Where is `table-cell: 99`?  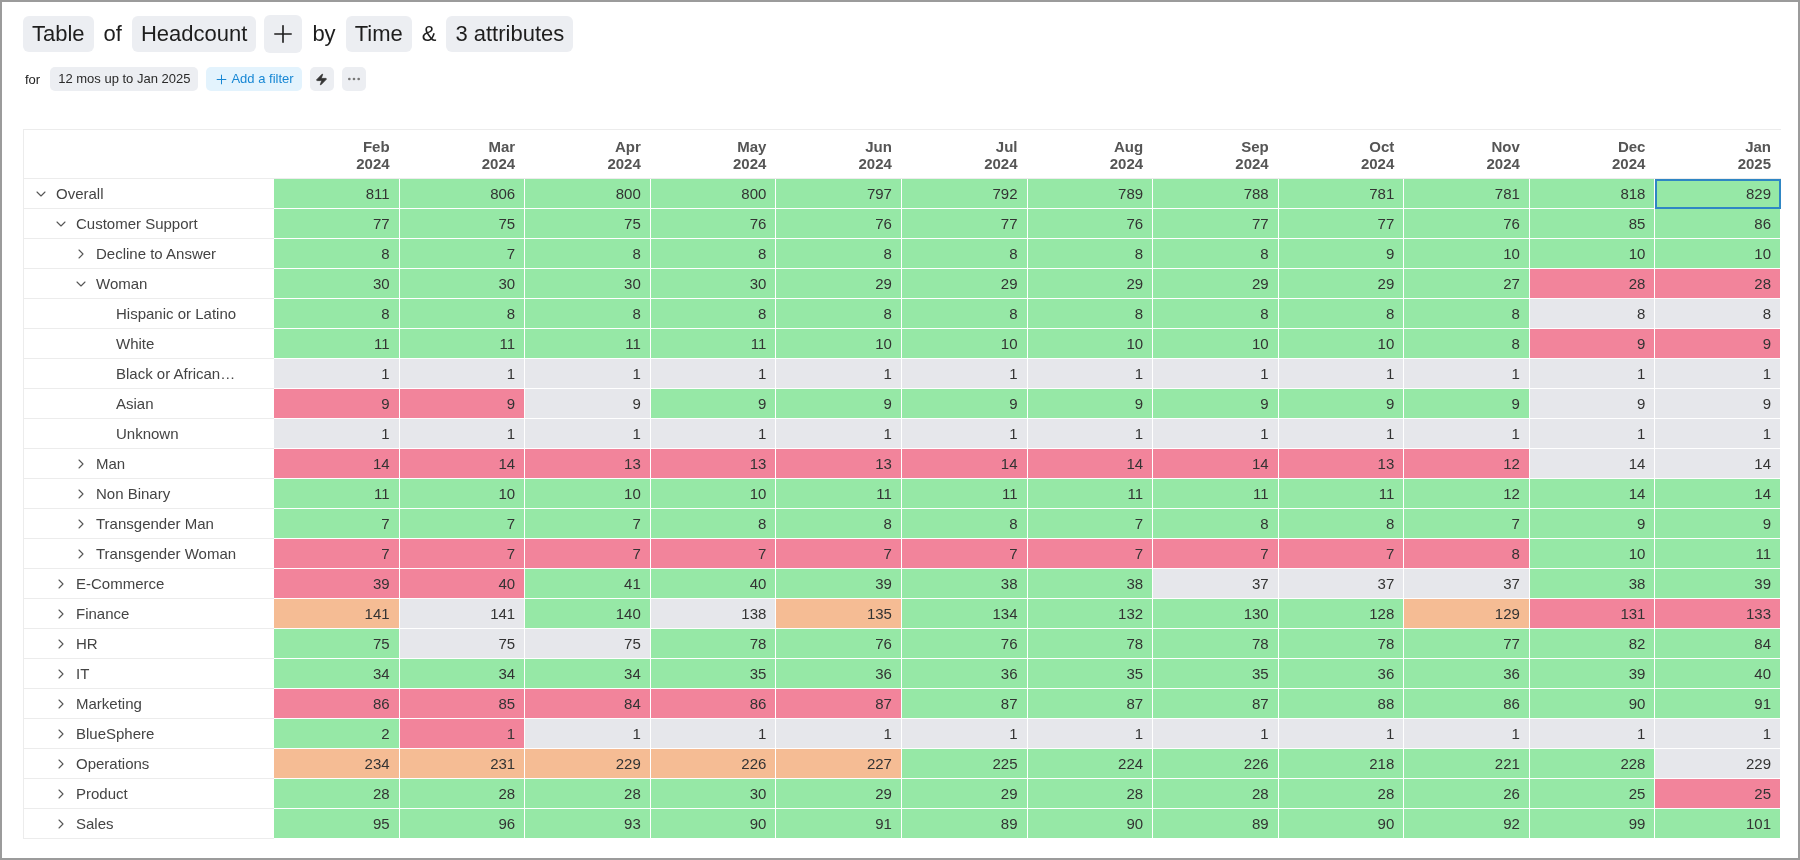 table-cell: 99 is located at coordinates (1592, 824).